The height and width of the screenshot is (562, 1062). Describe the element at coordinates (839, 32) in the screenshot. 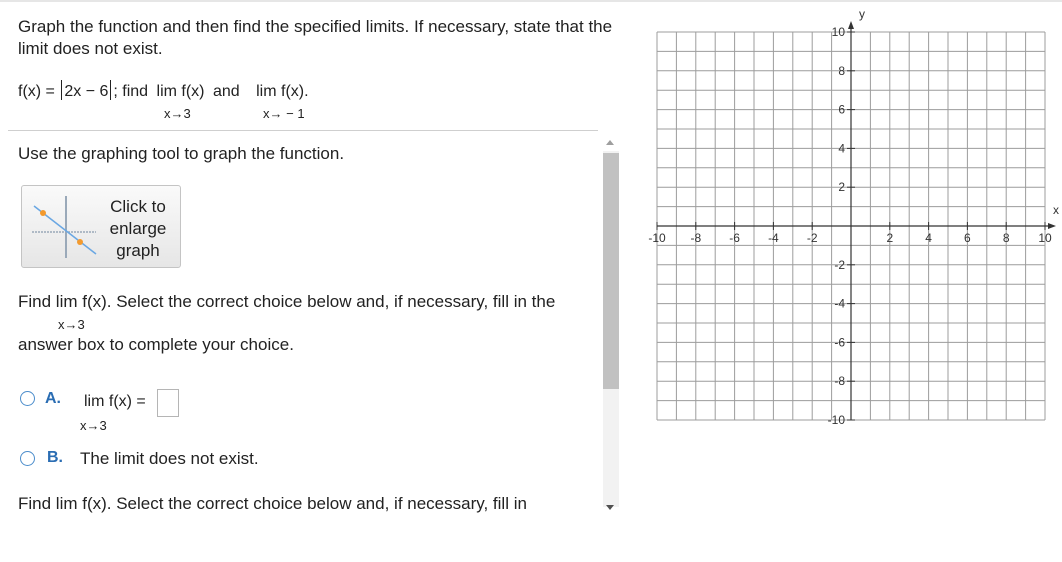

I see `y-tick-label: 10` at that location.